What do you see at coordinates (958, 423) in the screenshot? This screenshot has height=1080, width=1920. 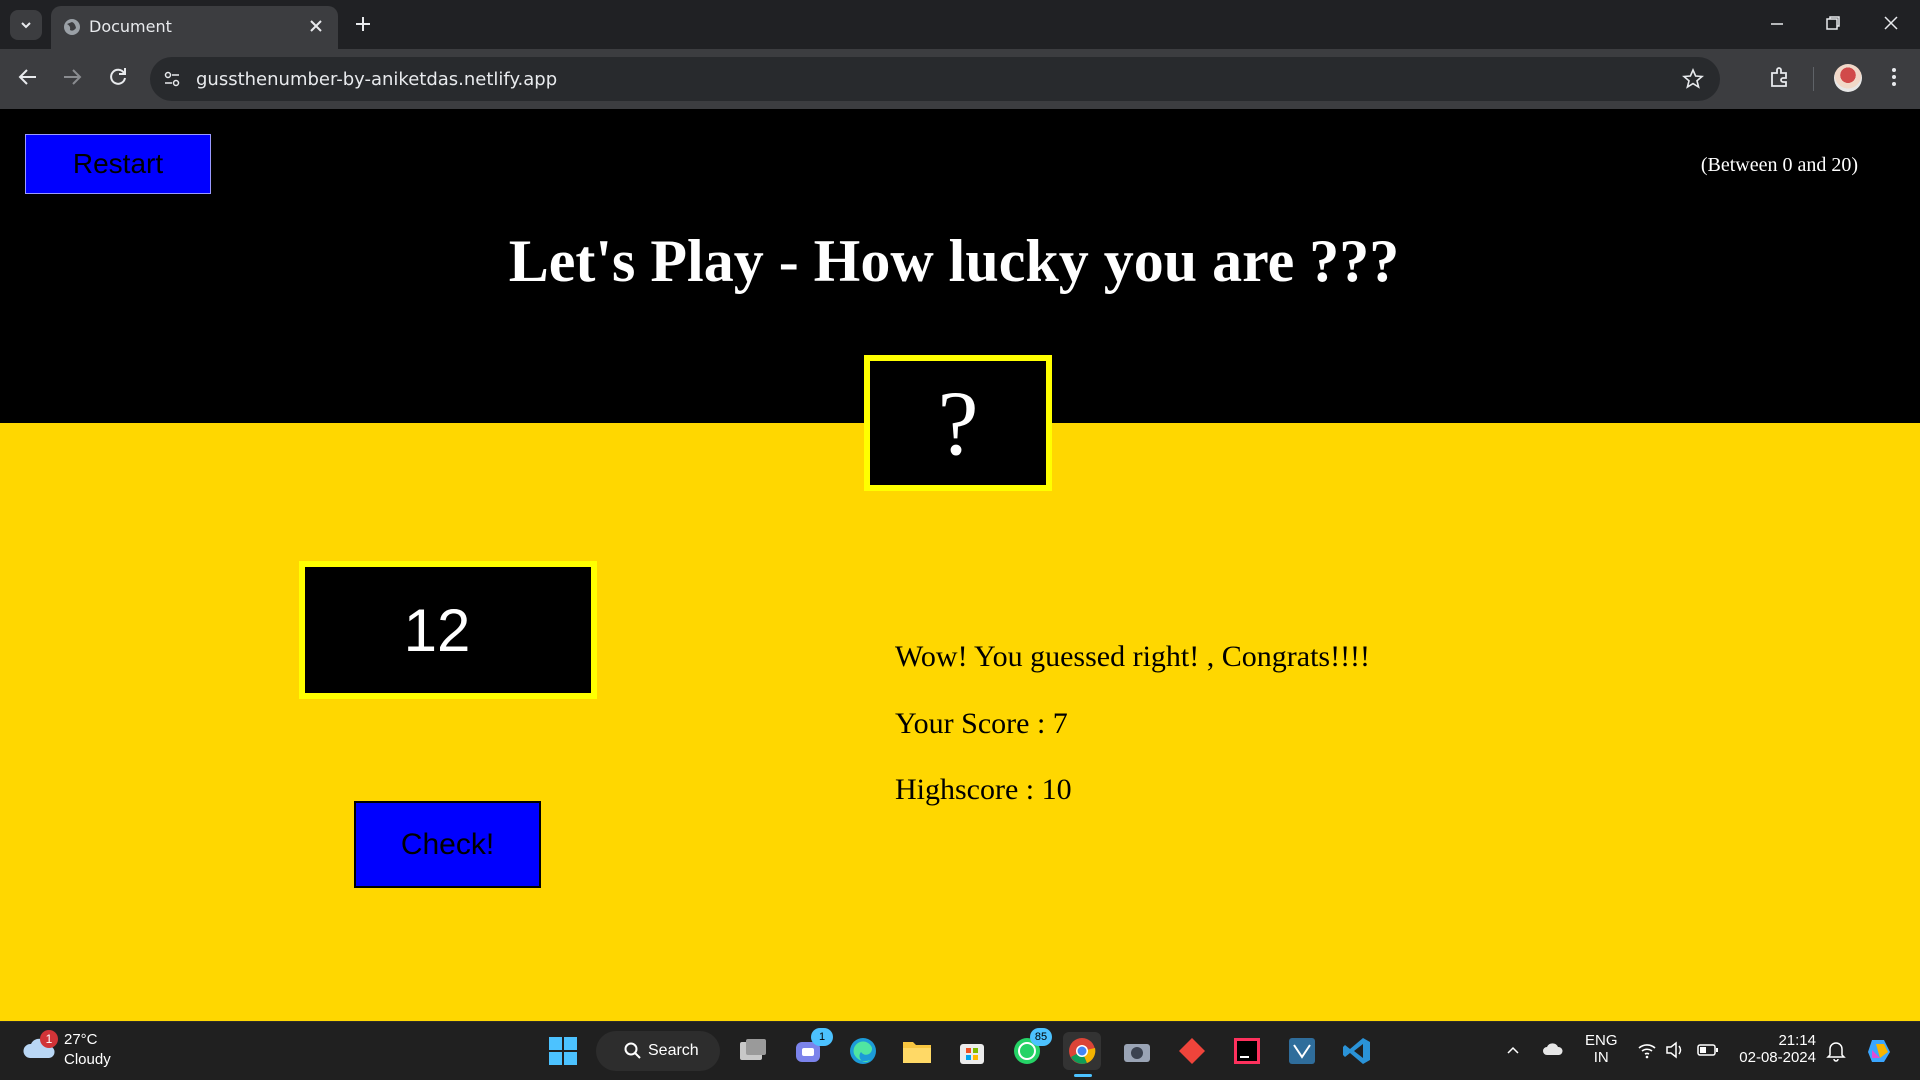 I see `secret-number-box: ?` at bounding box center [958, 423].